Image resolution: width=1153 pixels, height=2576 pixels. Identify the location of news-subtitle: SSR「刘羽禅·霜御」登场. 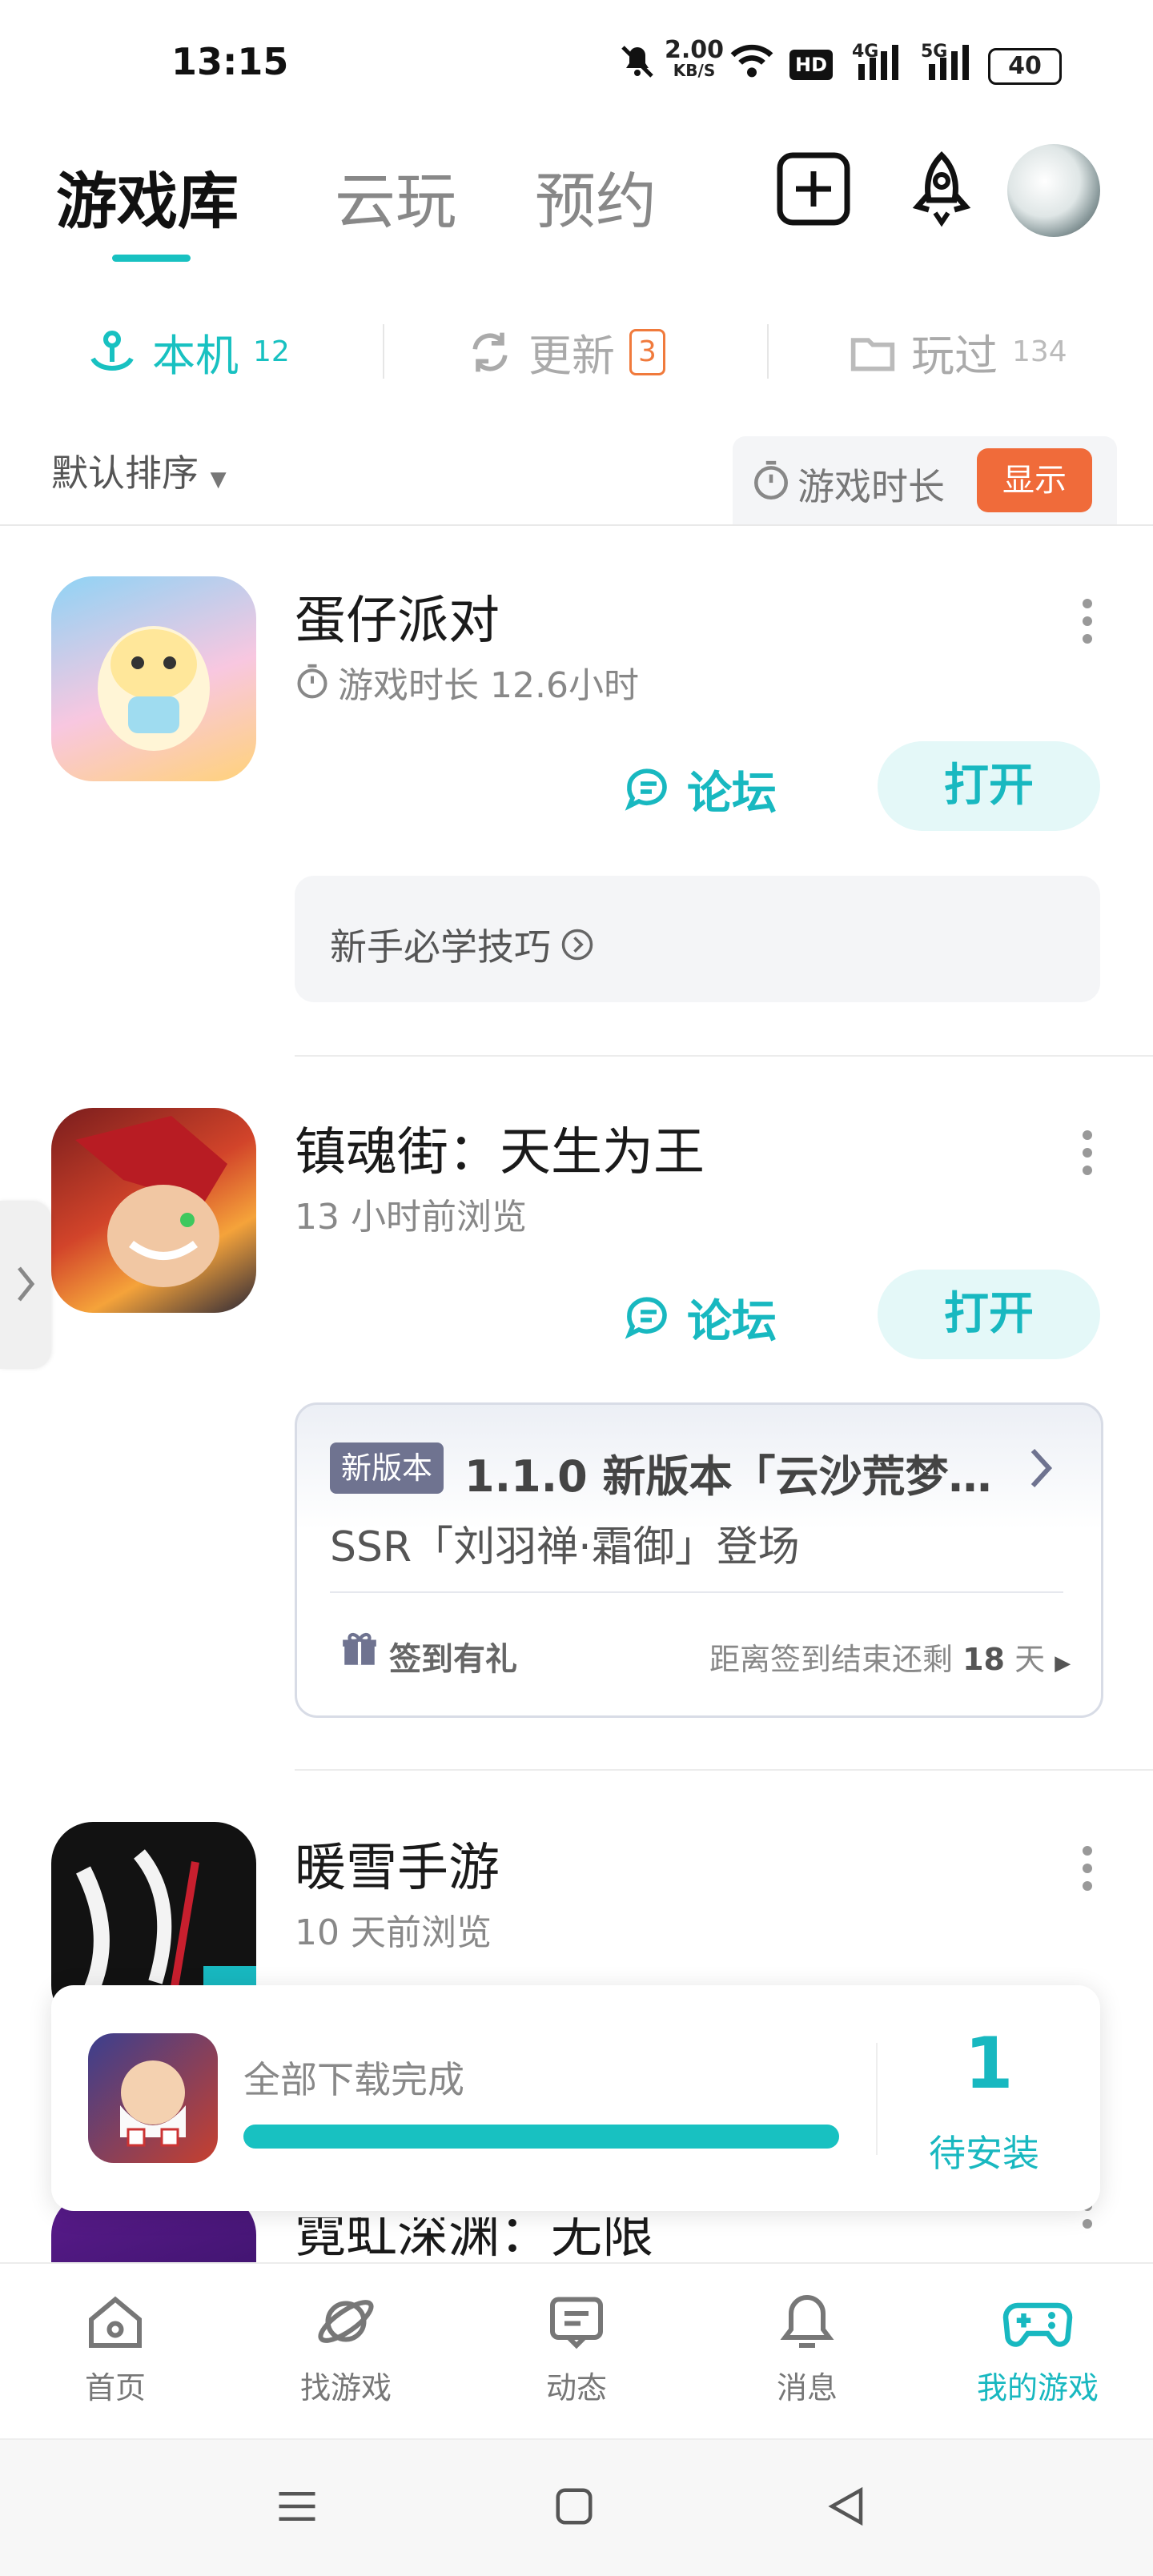
(565, 1547).